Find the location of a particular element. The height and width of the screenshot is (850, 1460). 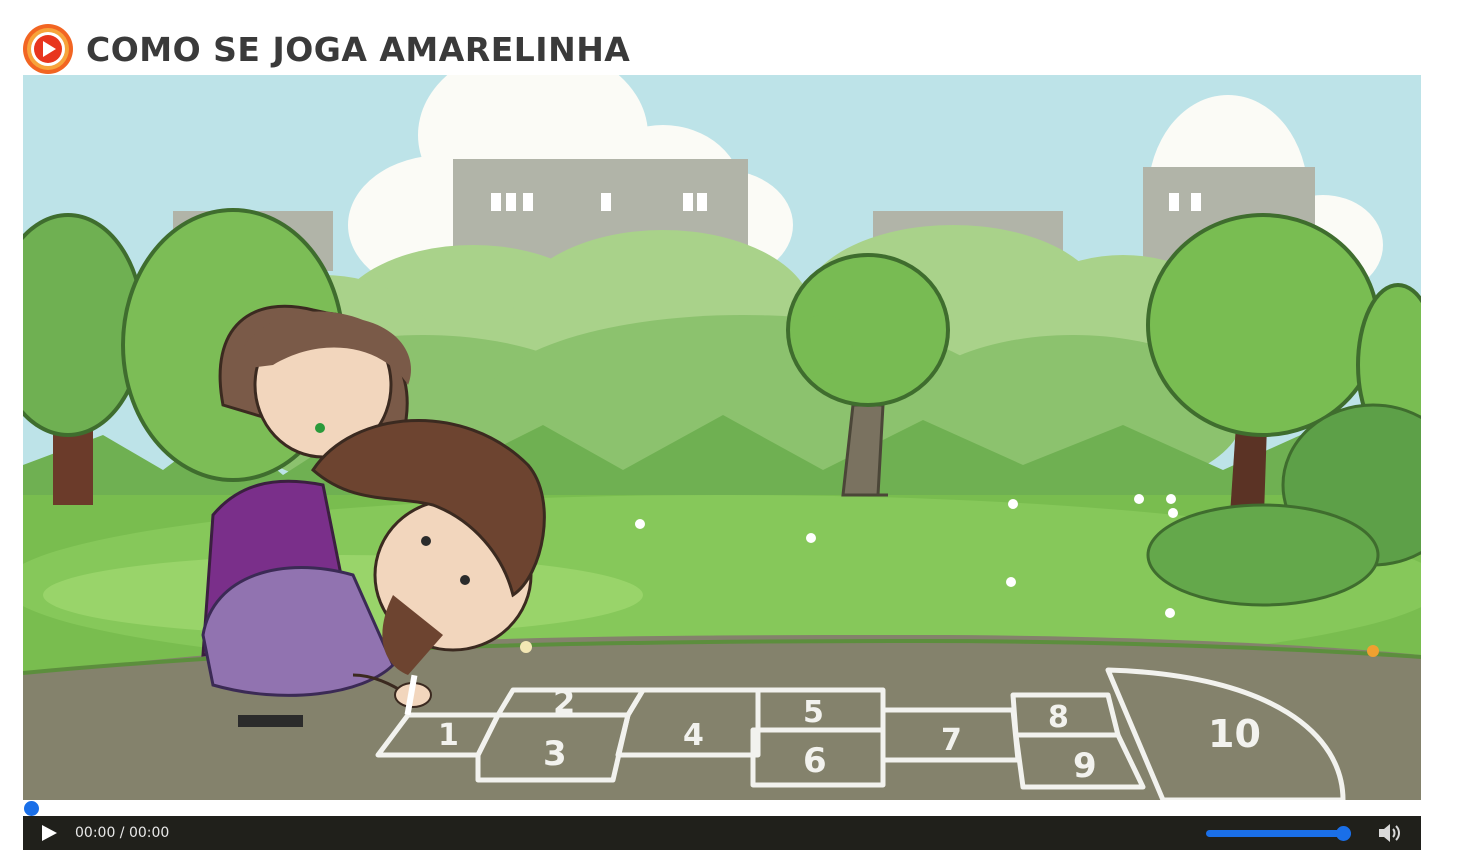

hopscotch-number: 4 is located at coordinates (693, 735).